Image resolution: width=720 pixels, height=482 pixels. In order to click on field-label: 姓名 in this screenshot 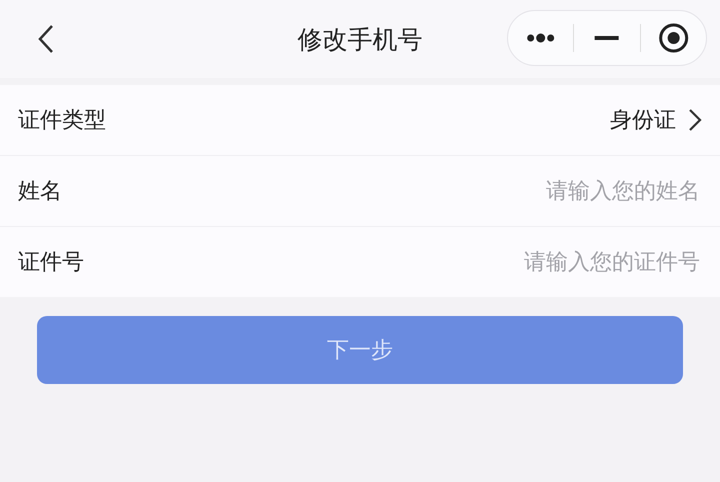, I will do `click(40, 192)`.